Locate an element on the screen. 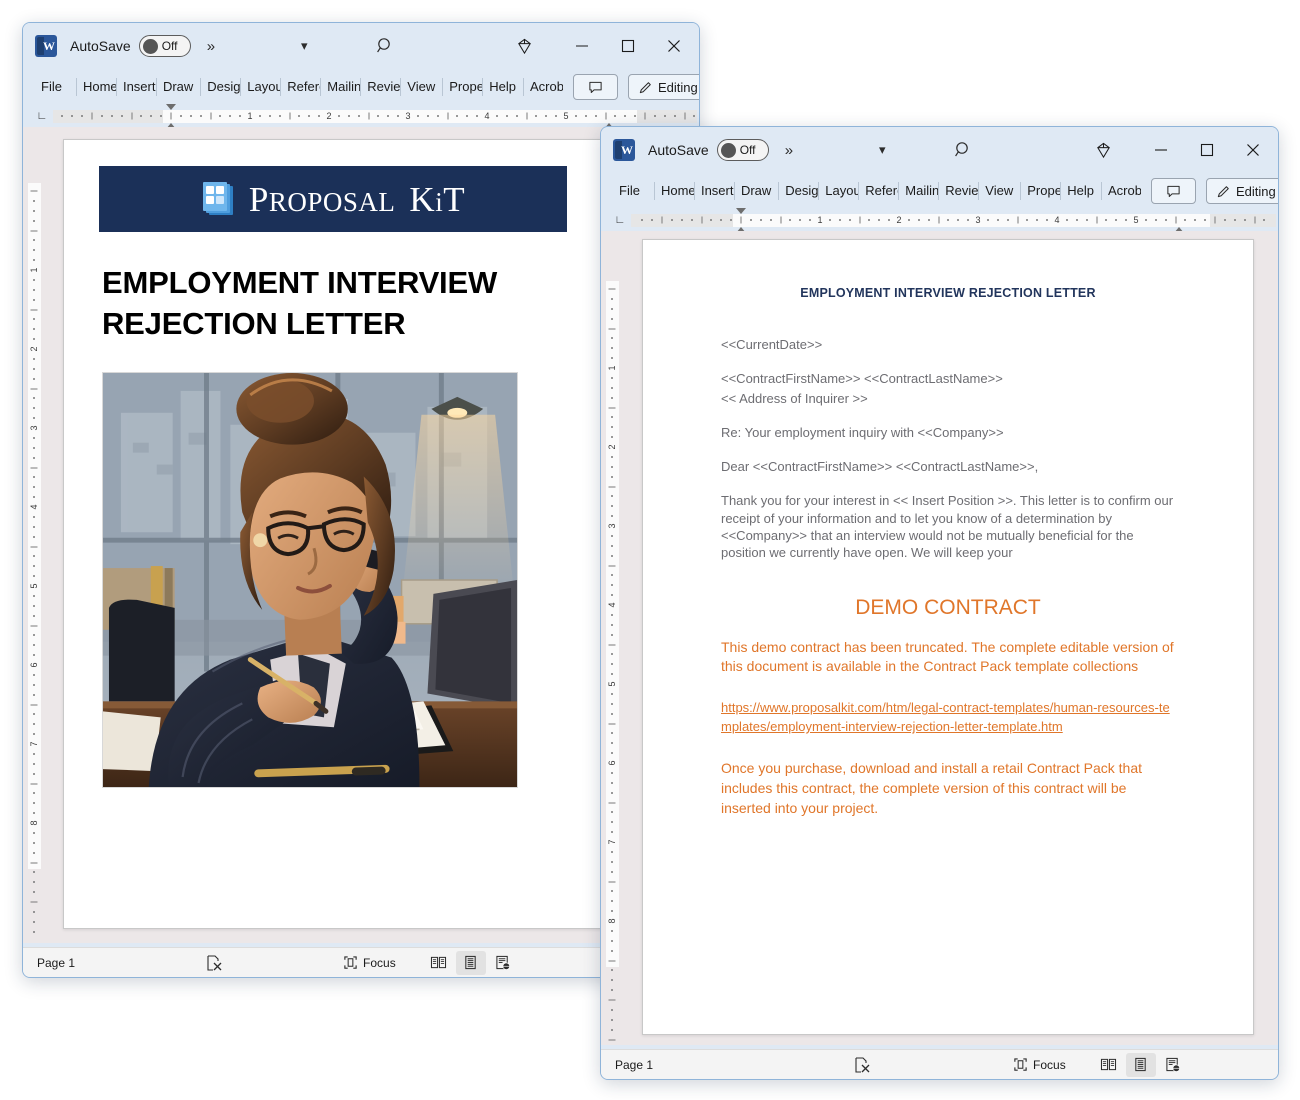 The image size is (1300, 1100). view-buttons is located at coordinates (1141, 1064).